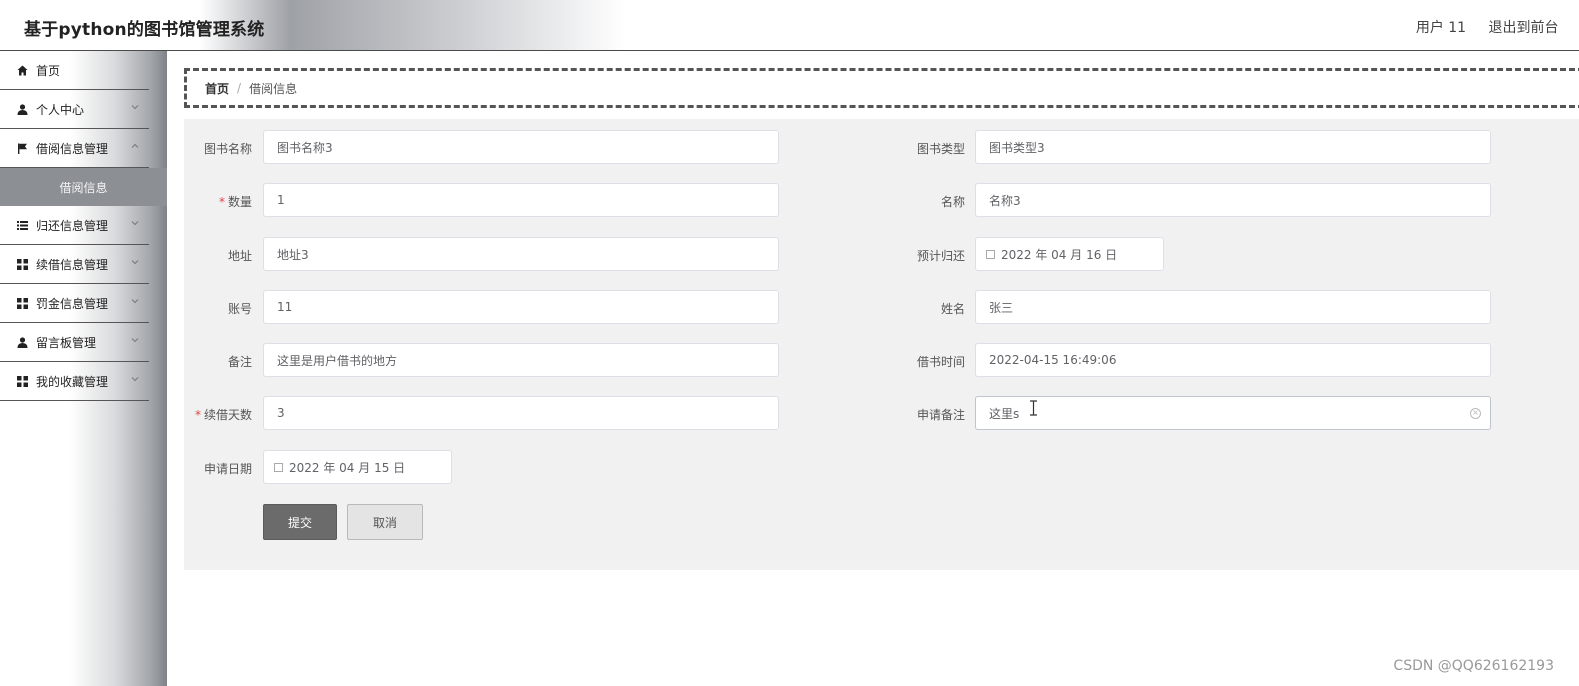 Image resolution: width=1579 pixels, height=686 pixels. I want to click on exit-to-front-link: 退出到前台, so click(1524, 28).